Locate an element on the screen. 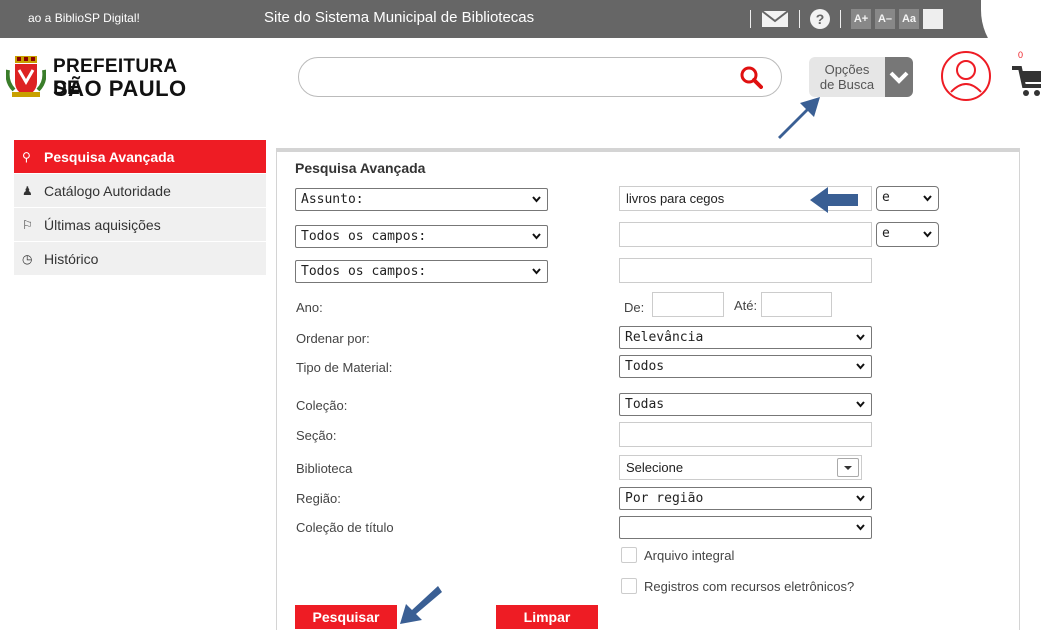 This screenshot has width=1041, height=630. search-box is located at coordinates (540, 77).